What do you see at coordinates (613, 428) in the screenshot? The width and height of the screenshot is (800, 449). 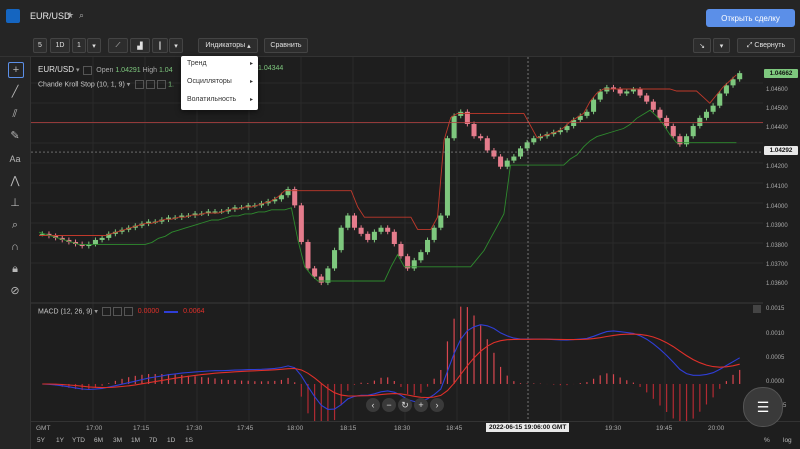 I see `time-tick: 19:30` at bounding box center [613, 428].